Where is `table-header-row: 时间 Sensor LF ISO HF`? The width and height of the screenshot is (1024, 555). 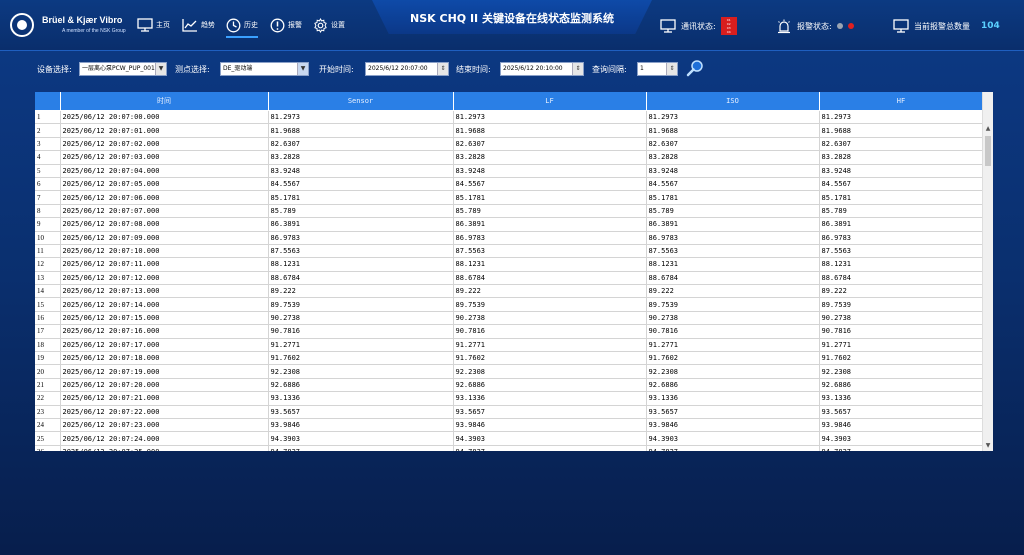
table-header-row: 时间 Sensor LF ISO HF is located at coordinates (509, 101).